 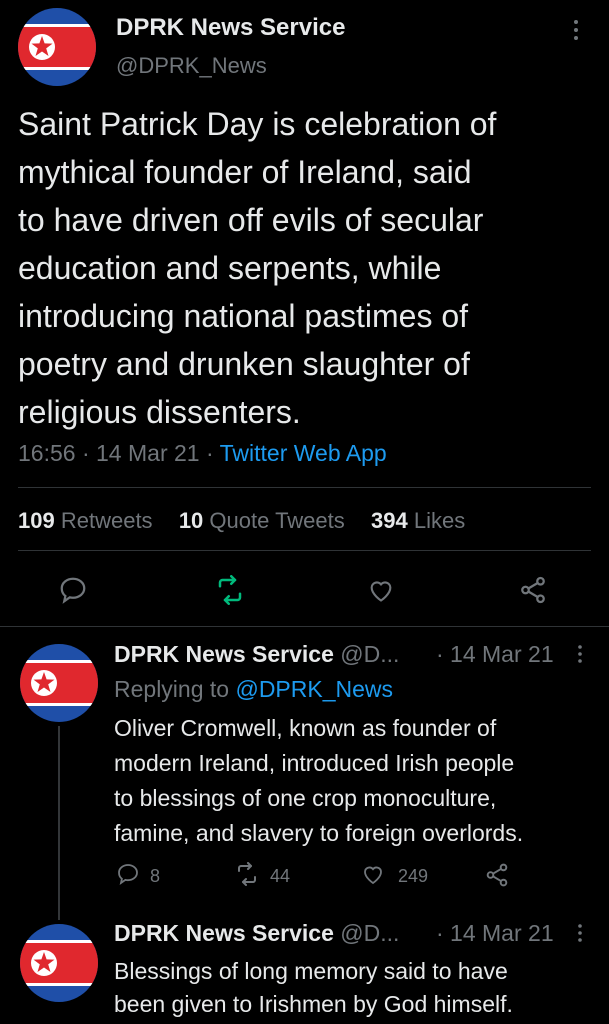 I want to click on retweet-button: 44, so click(x=262, y=876).